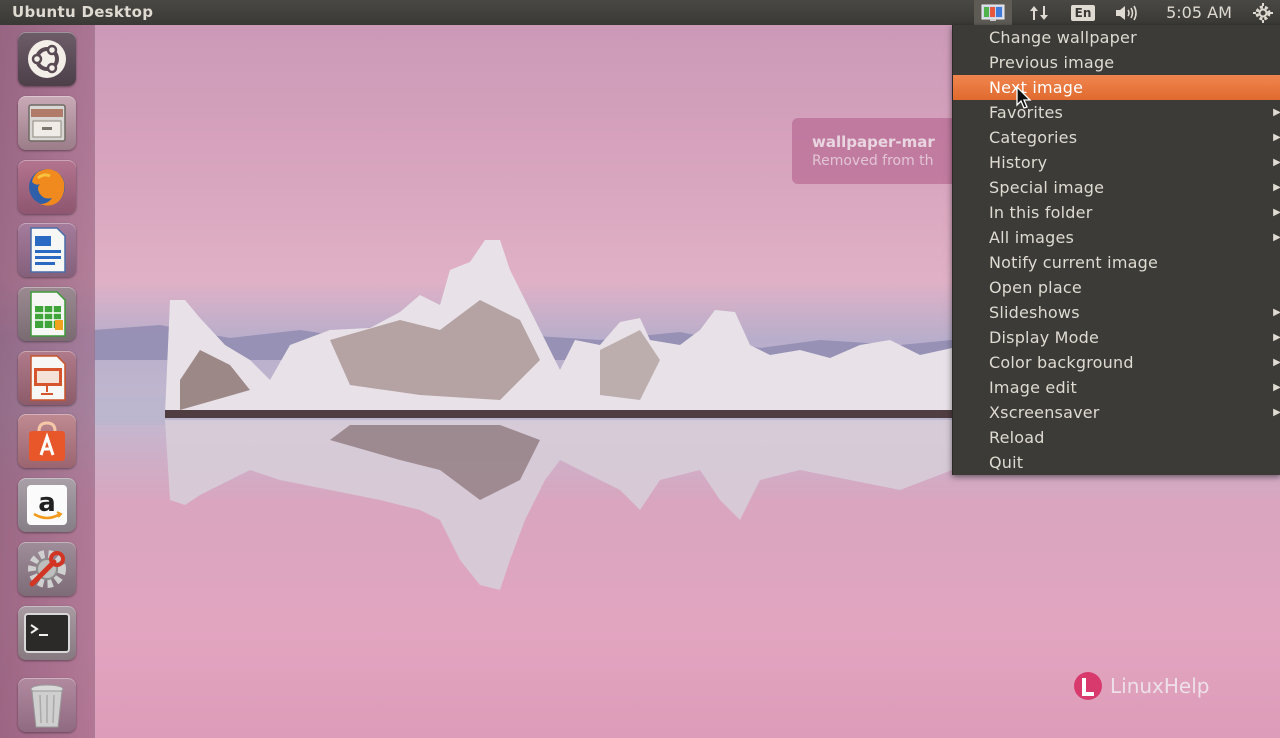  I want to click on menu-item-label: Special image, so click(1047, 187).